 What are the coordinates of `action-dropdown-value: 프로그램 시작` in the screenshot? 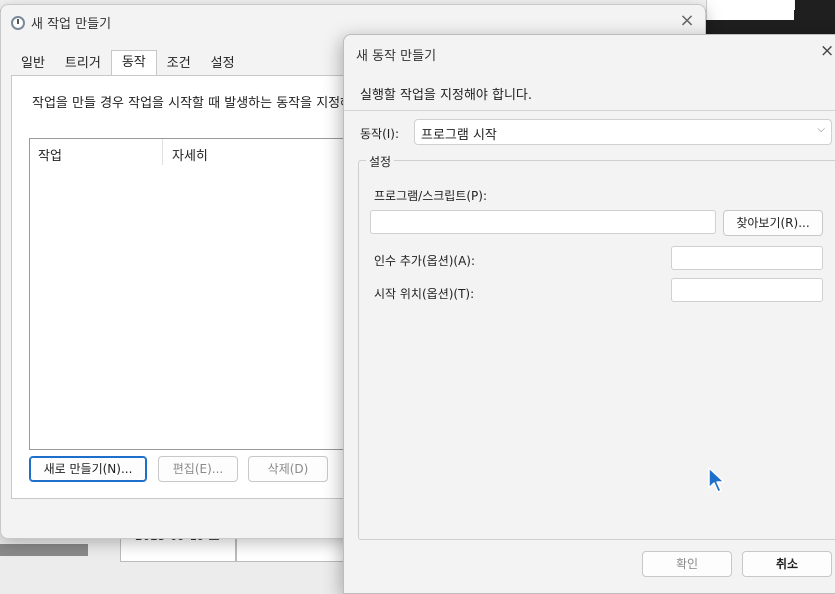 It's located at (459, 135).